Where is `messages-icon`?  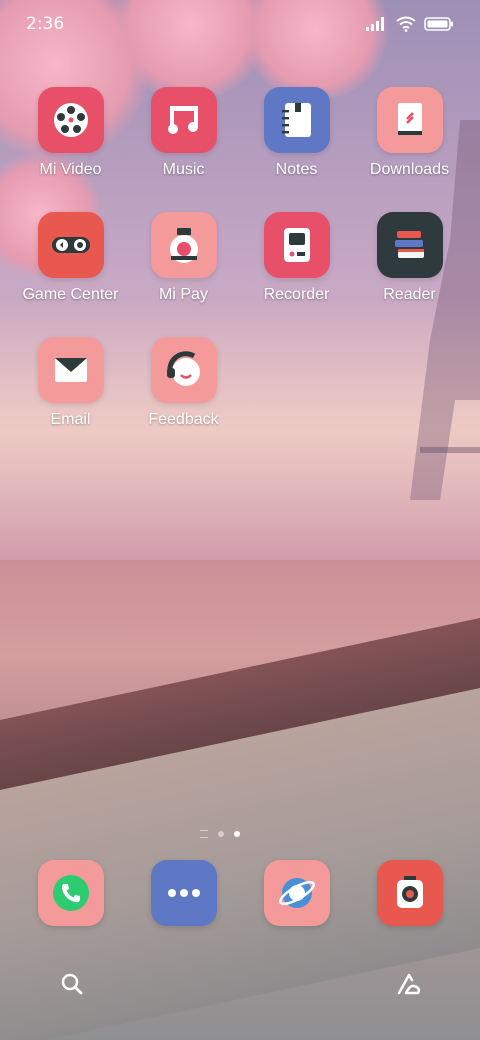 messages-icon is located at coordinates (184, 893).